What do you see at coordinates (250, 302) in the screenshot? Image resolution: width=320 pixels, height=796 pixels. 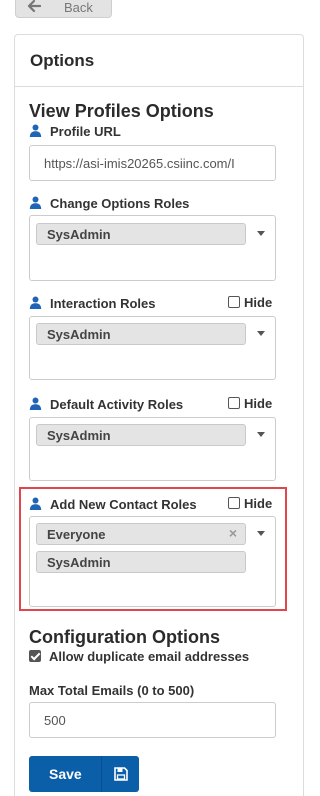 I see `interaction-hide-checkbox: Hide` at bounding box center [250, 302].